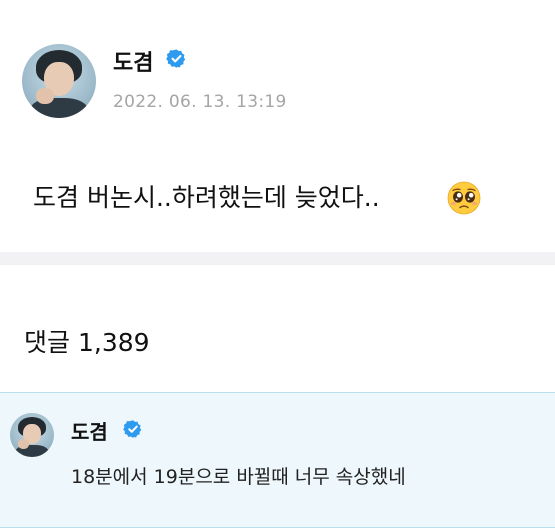 Image resolution: width=555 pixels, height=528 pixels. Describe the element at coordinates (47, 342) in the screenshot. I see `comment-count-label: 댓글` at that location.